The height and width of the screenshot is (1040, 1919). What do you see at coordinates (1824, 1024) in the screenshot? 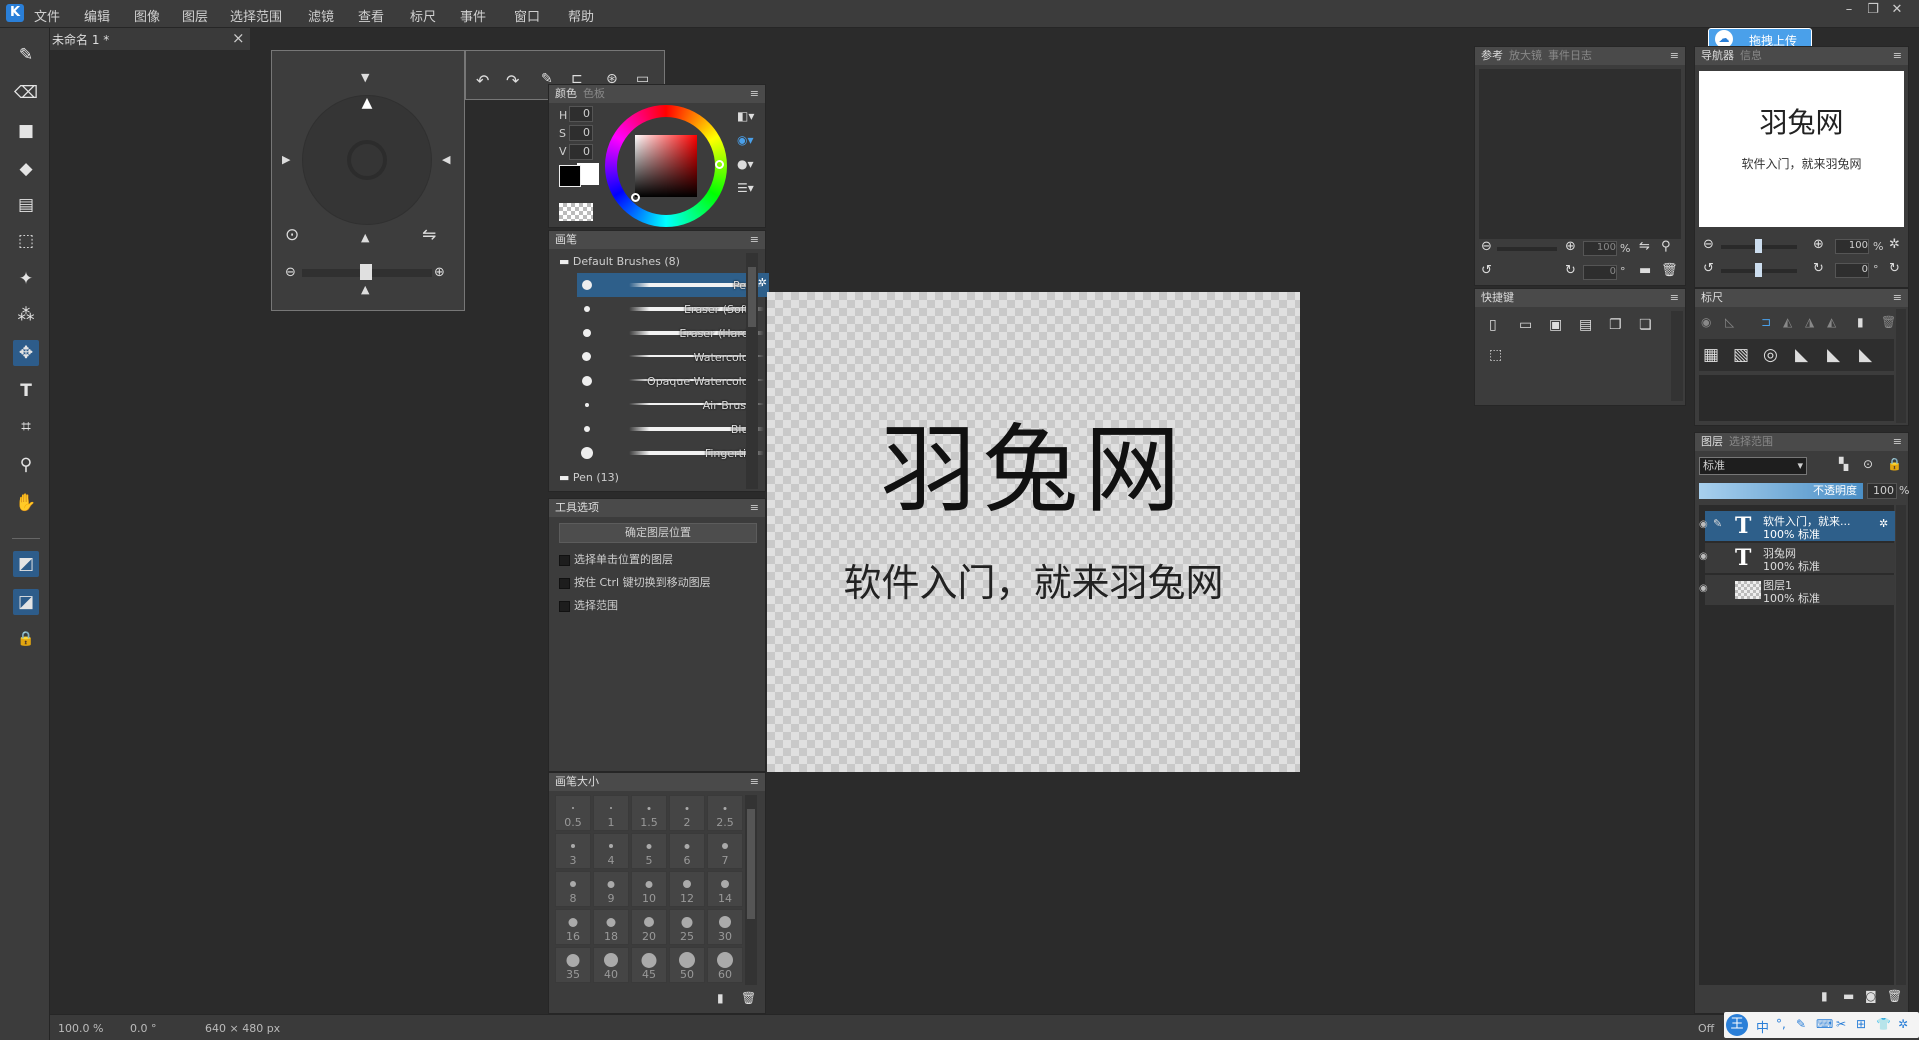
I see `ime-keyboard-icon: ⌨` at bounding box center [1824, 1024].